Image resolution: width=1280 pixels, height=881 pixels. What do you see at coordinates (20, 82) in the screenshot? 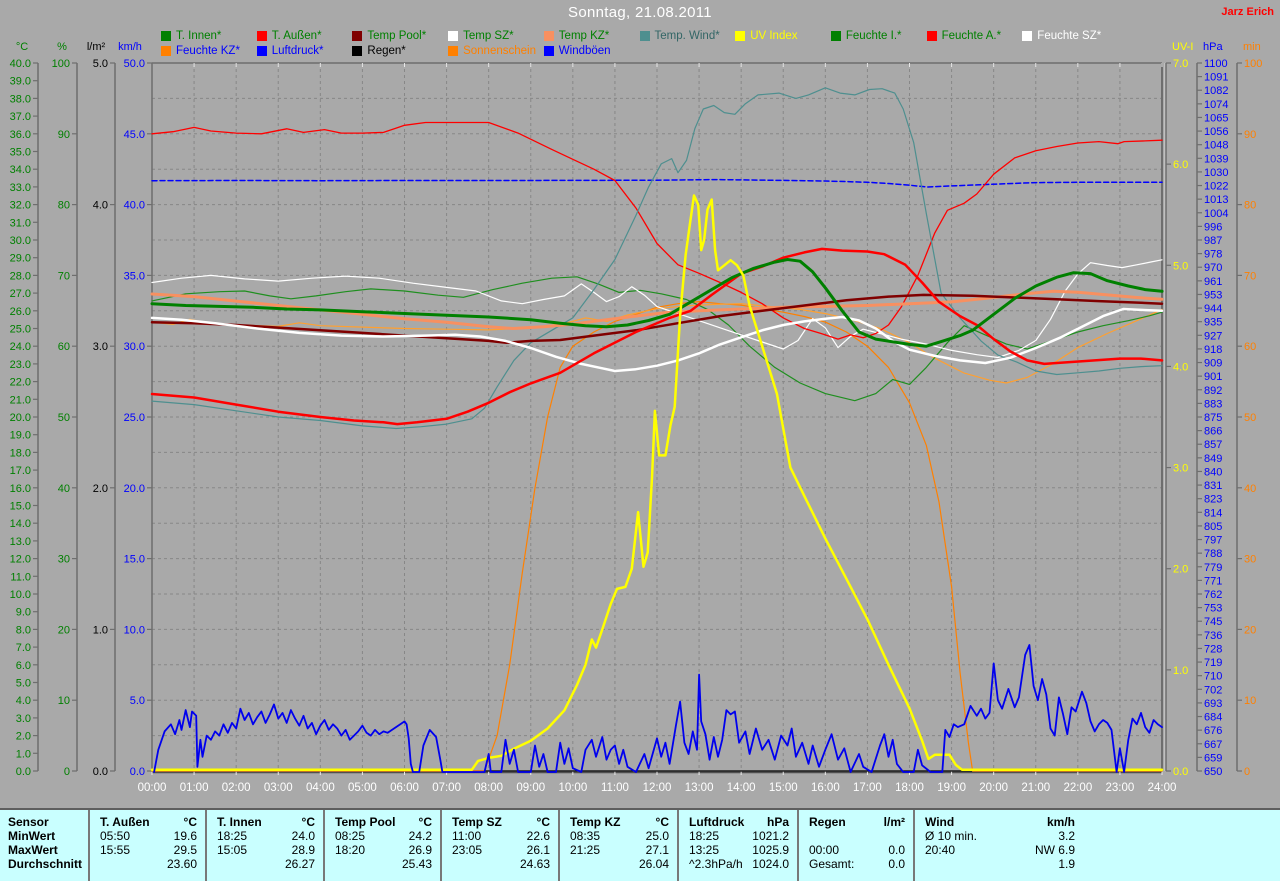
I see `axis-tick-label: 39.0` at bounding box center [20, 82].